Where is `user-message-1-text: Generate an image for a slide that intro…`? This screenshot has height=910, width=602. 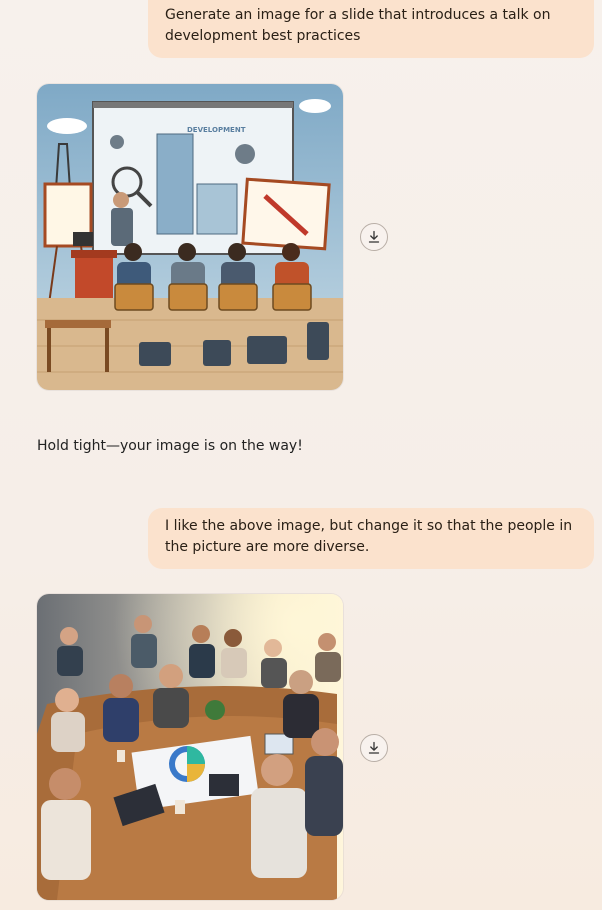
user-message-1-text: Generate an image for a slide that intro… is located at coordinates (358, 25).